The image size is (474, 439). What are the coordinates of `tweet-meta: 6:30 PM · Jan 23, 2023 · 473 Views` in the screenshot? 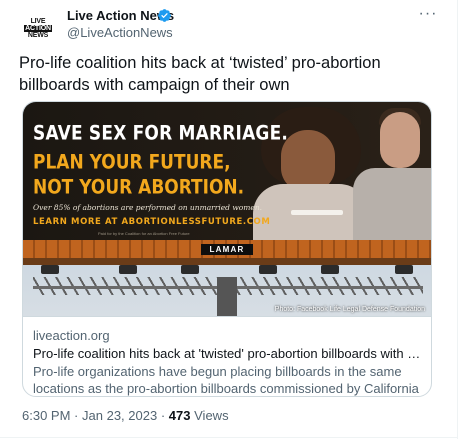 It's located at (125, 415).